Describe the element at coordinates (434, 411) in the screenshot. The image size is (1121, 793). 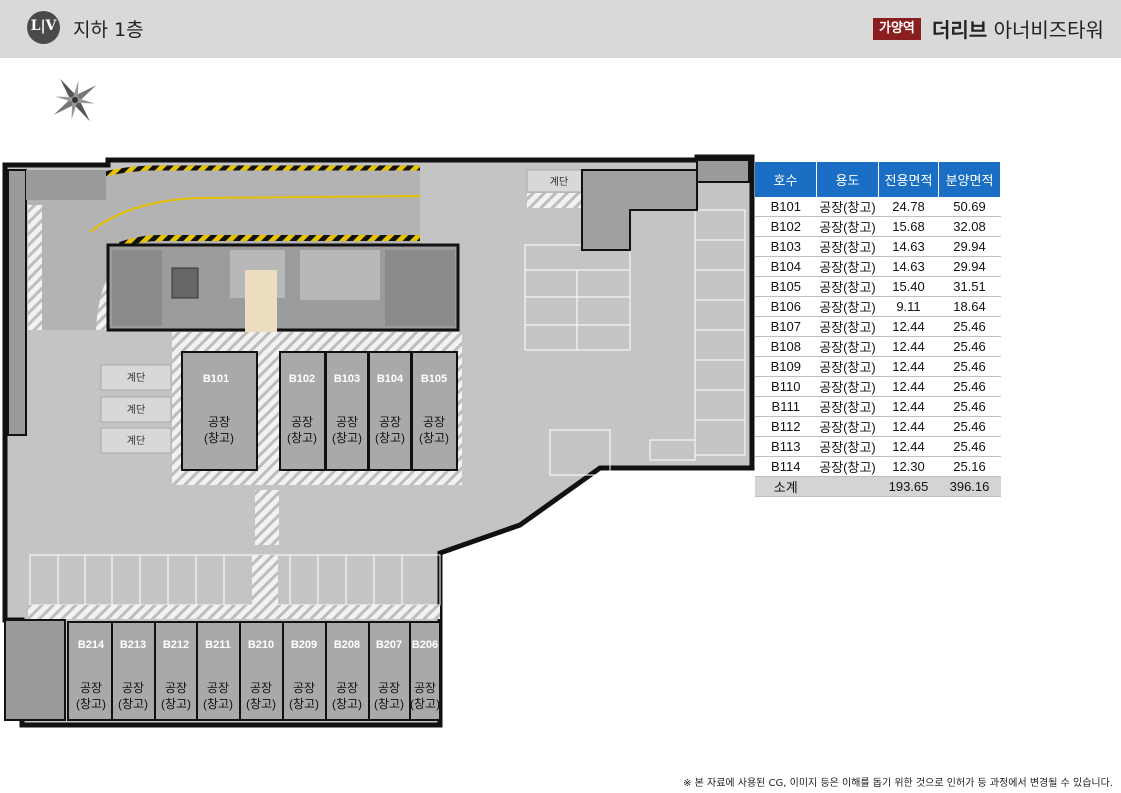
I see `unit-b105-area` at that location.